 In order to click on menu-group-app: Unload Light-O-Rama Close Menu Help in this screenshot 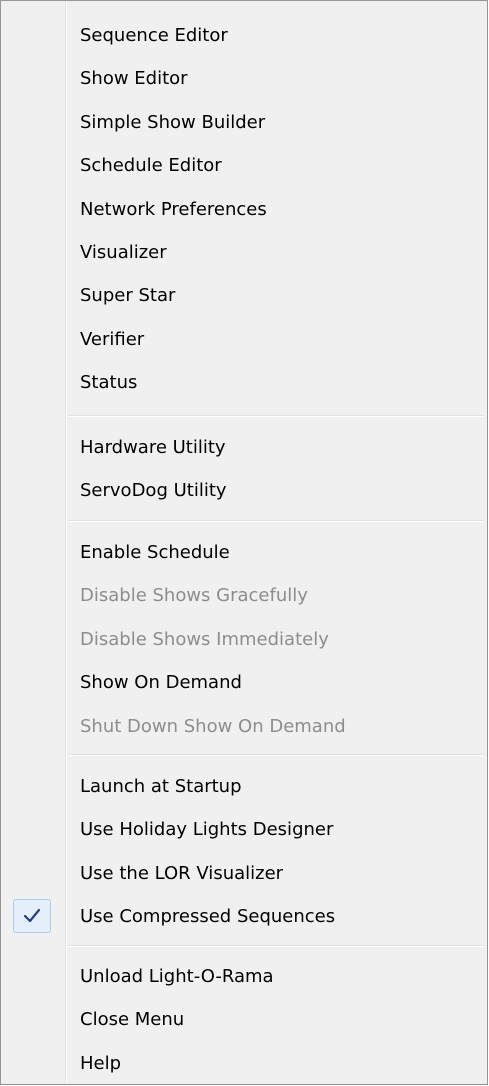, I will do `click(244, 1020)`.